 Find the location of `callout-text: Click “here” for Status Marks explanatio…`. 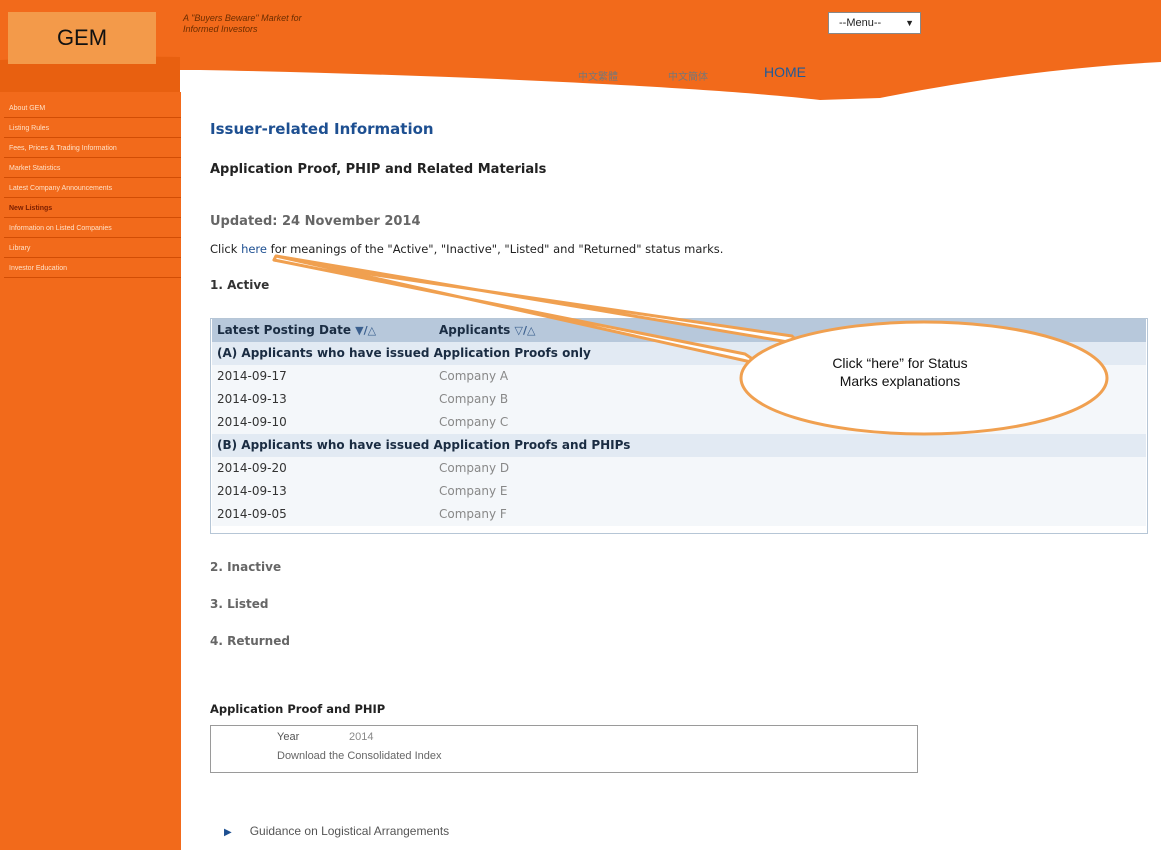

callout-text: Click “here” for Status Marks explanatio… is located at coordinates (900, 372).